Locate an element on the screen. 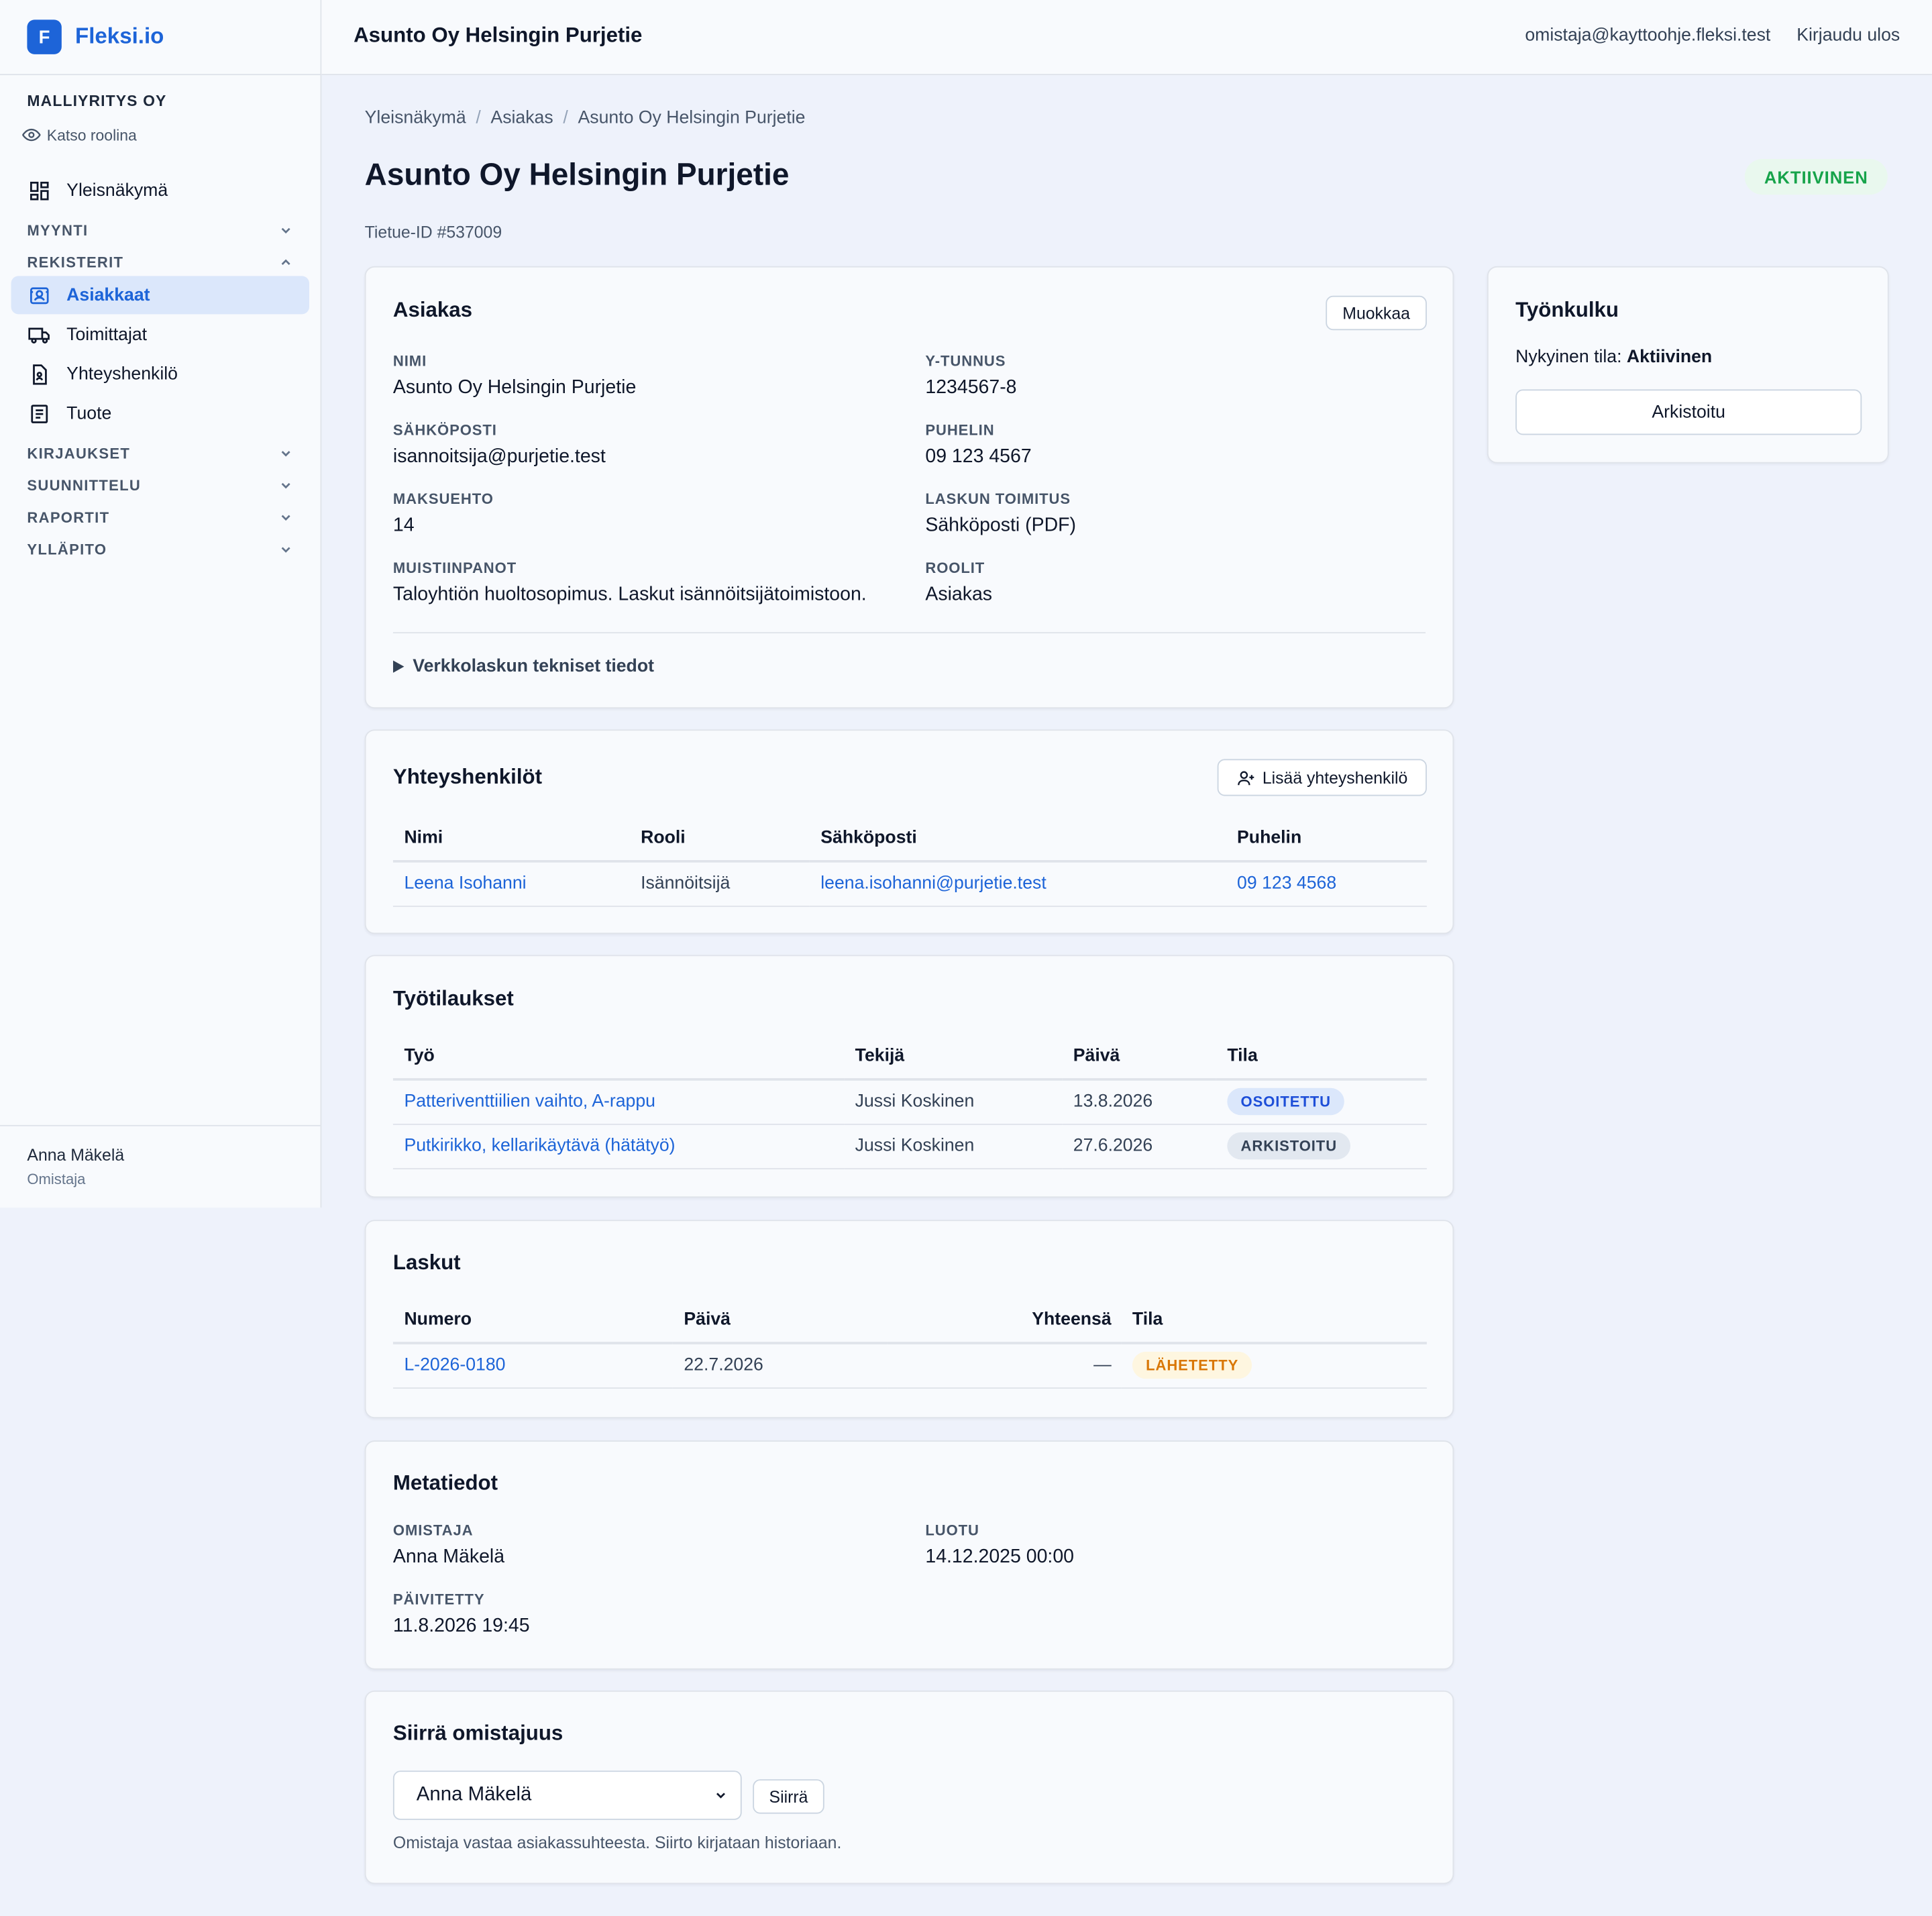 This screenshot has width=1932, height=1916. field-label: ROOLIT is located at coordinates (955, 568).